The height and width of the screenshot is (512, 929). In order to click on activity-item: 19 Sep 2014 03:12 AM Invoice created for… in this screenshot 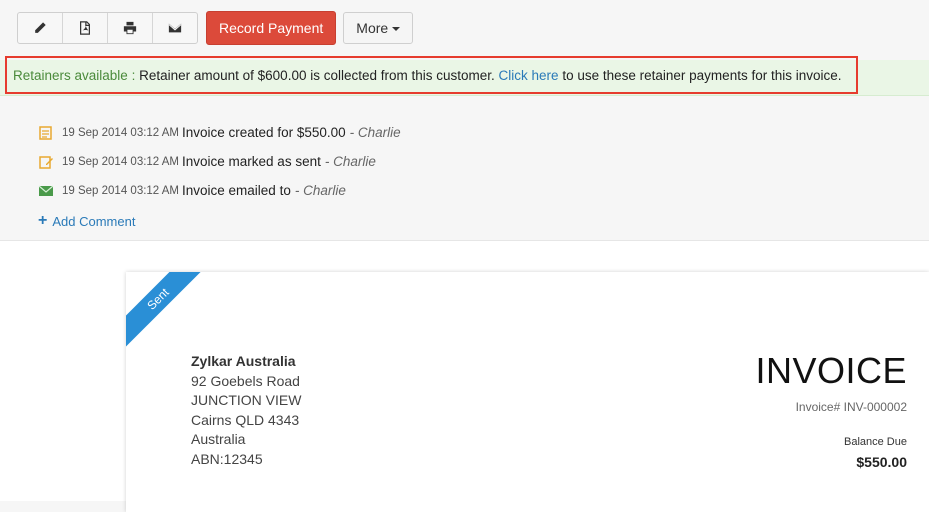, I will do `click(219, 132)`.